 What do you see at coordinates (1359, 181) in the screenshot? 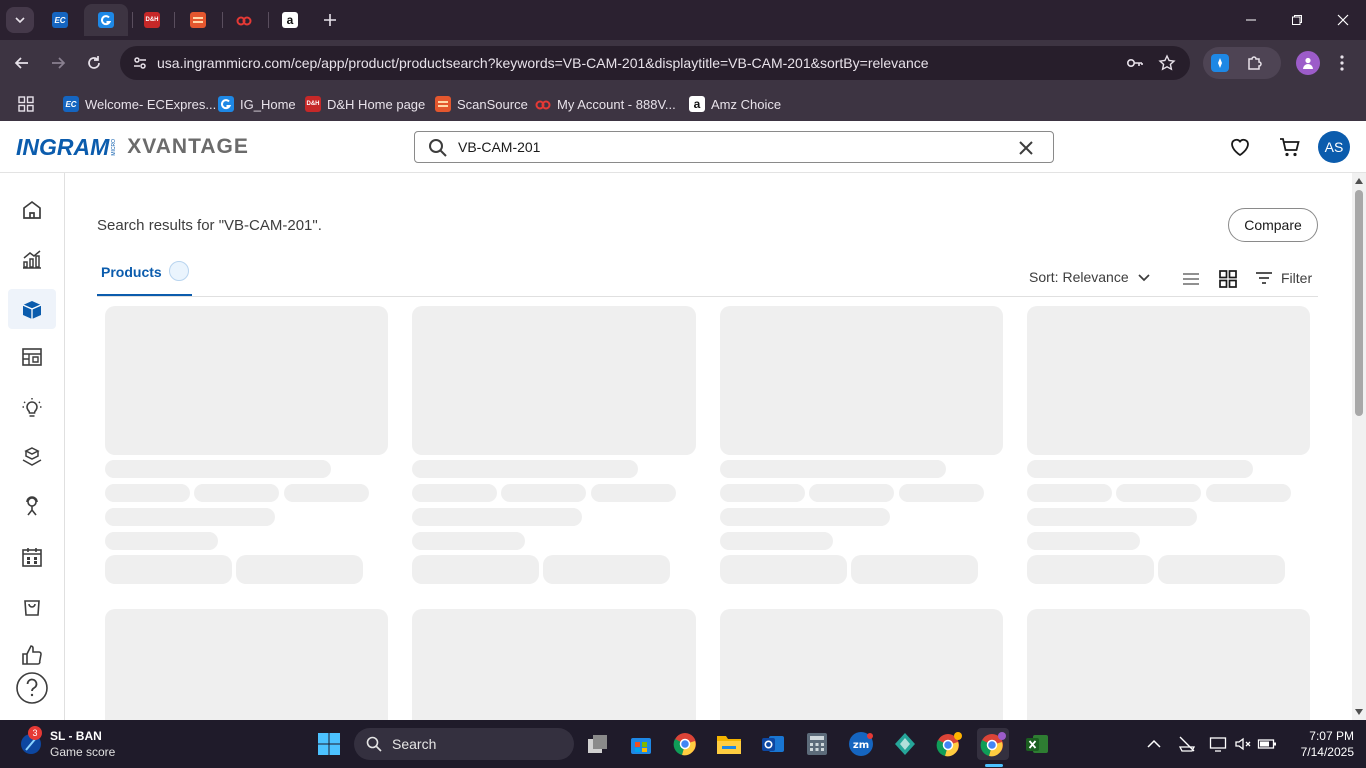
I see `scroll-up-icon` at bounding box center [1359, 181].